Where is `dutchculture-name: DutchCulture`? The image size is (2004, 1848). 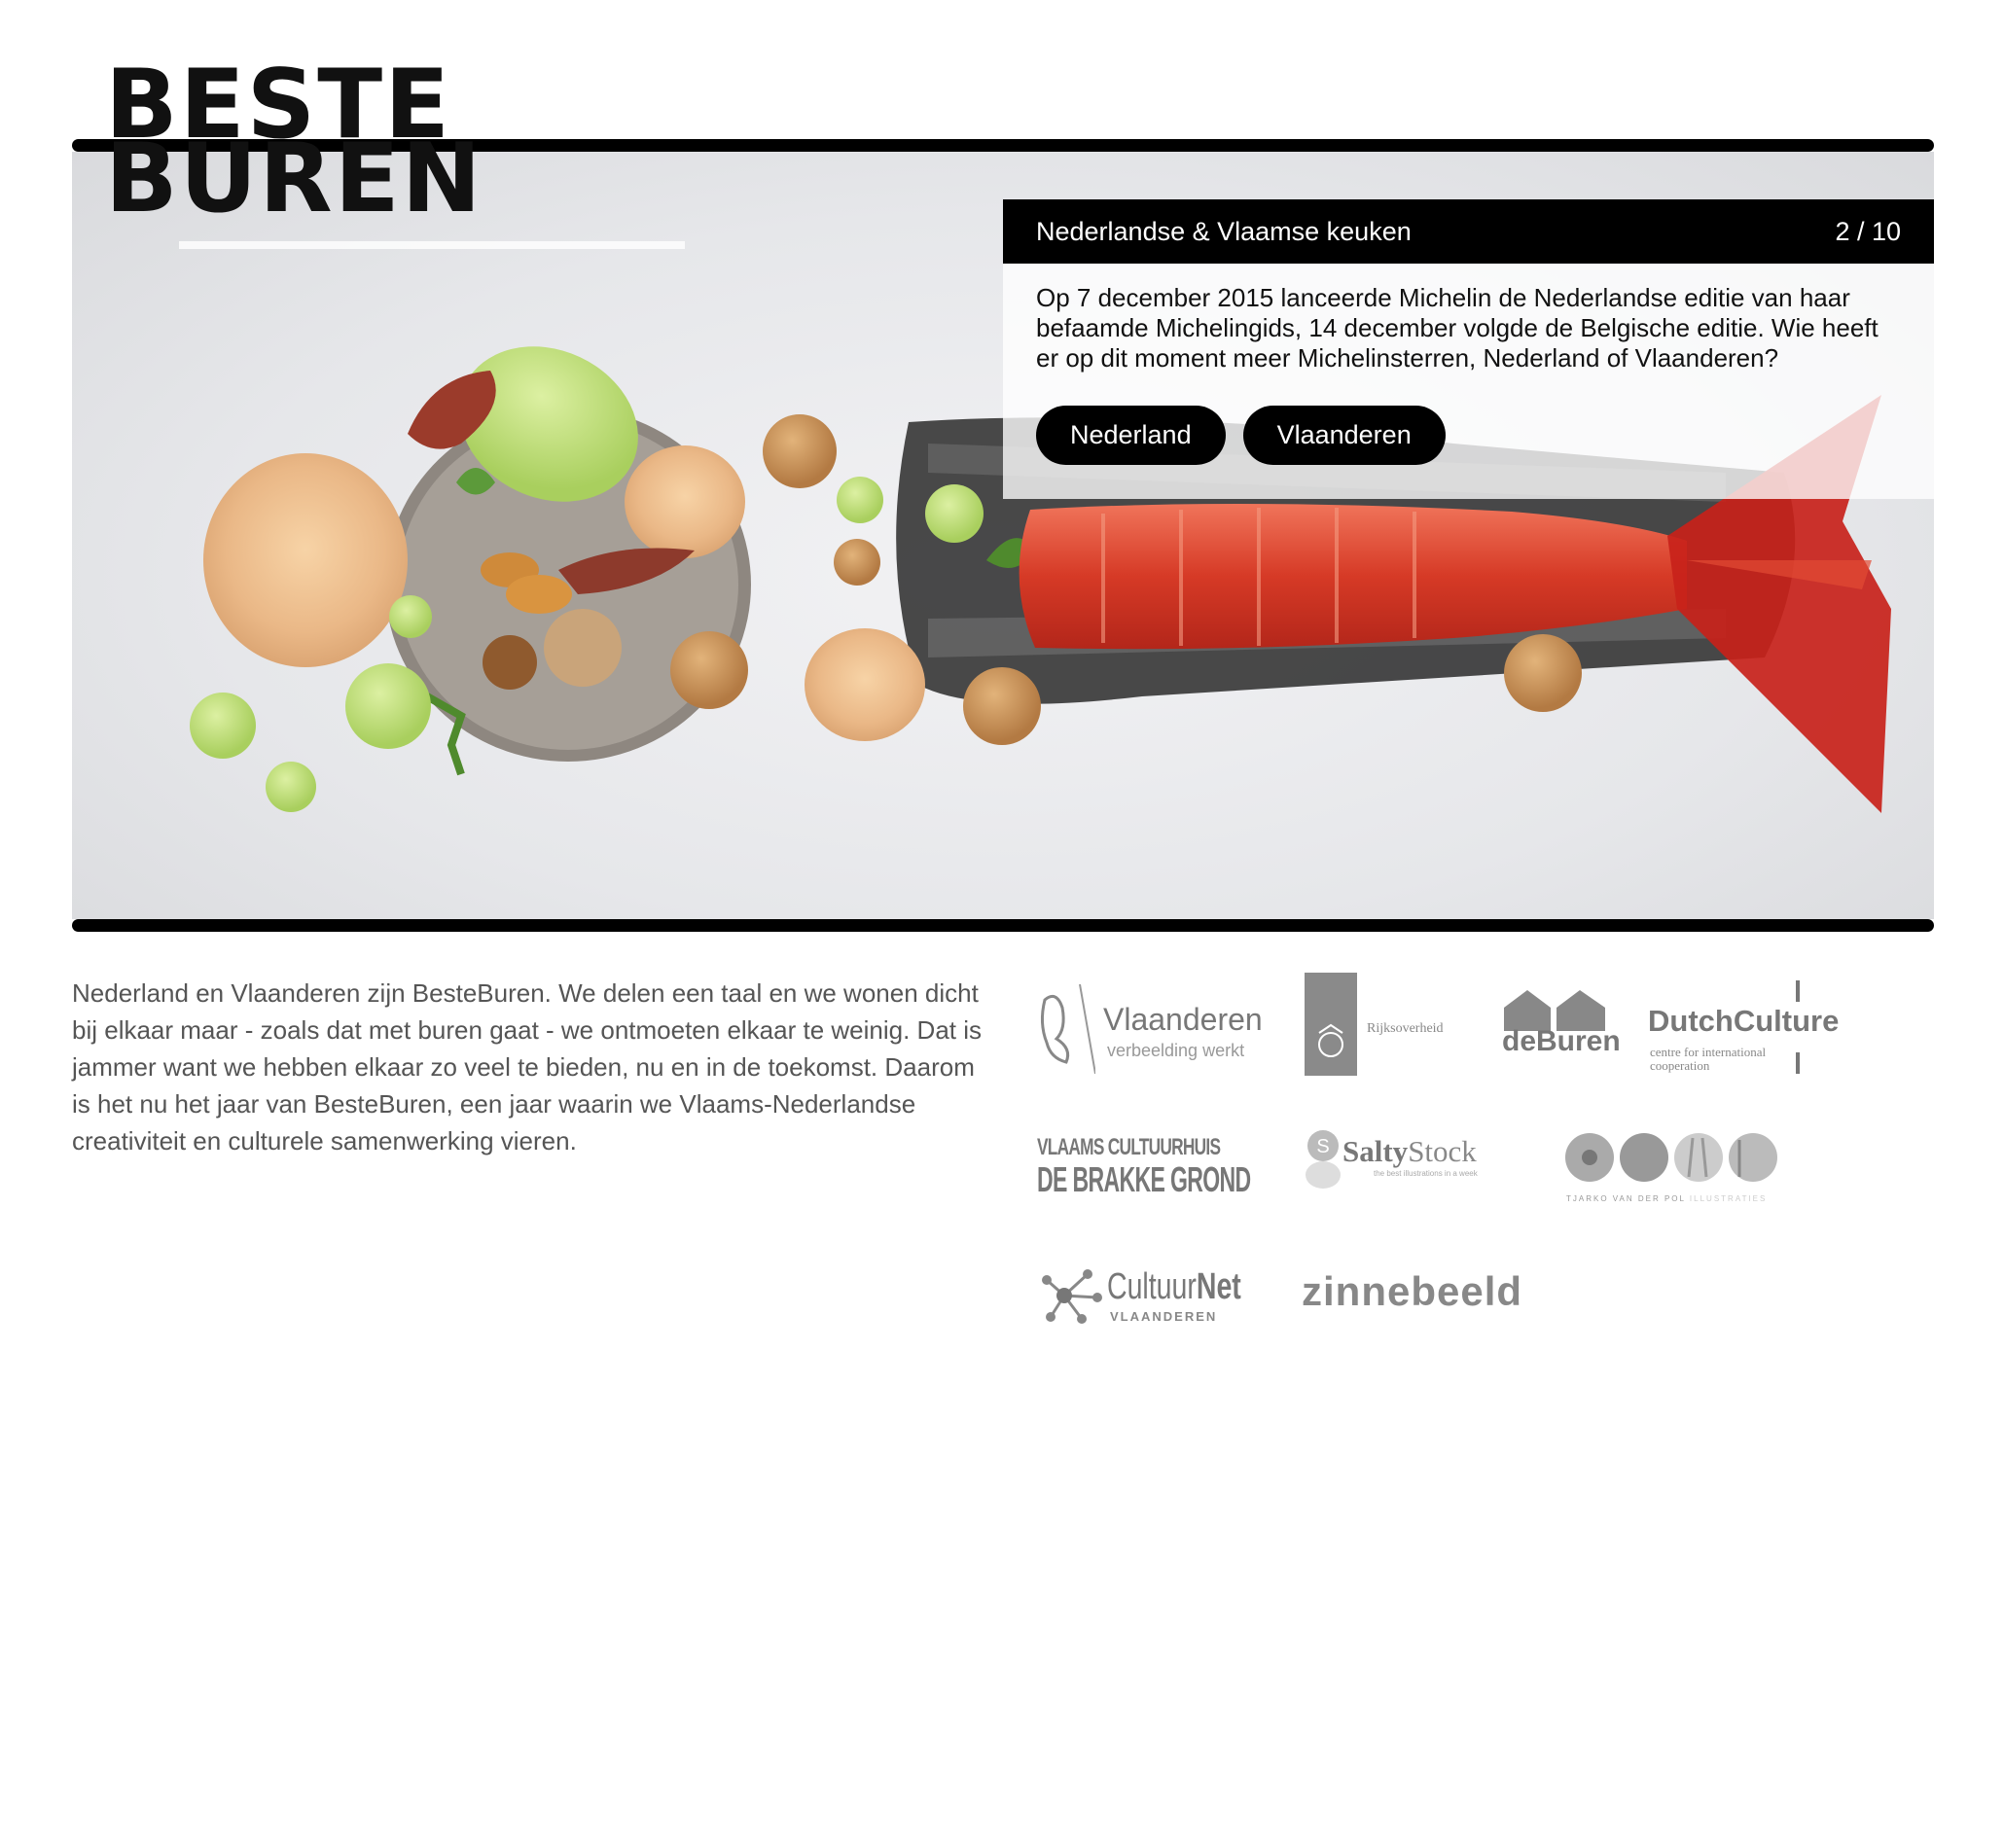
dutchculture-name: DutchCulture is located at coordinates (1744, 1021).